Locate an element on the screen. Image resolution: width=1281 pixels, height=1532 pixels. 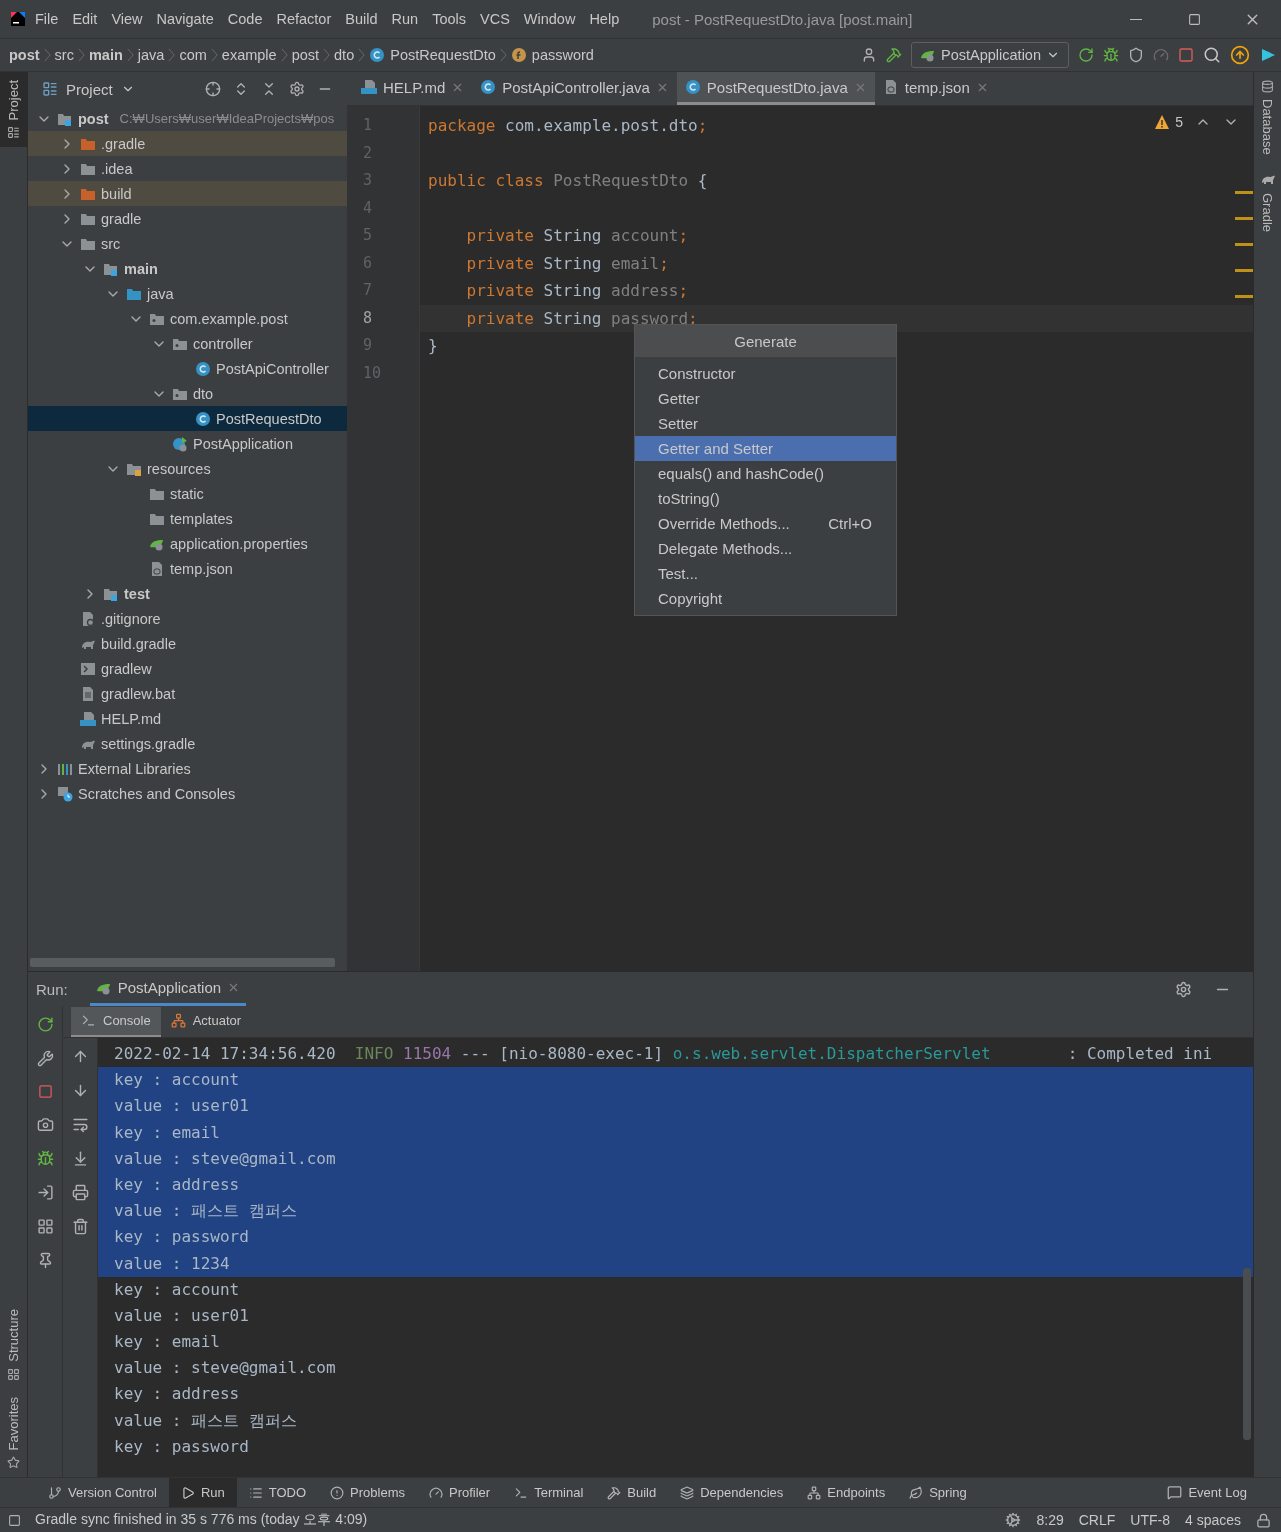
tool-window-tab: Structure is located at coordinates (13, 1344).